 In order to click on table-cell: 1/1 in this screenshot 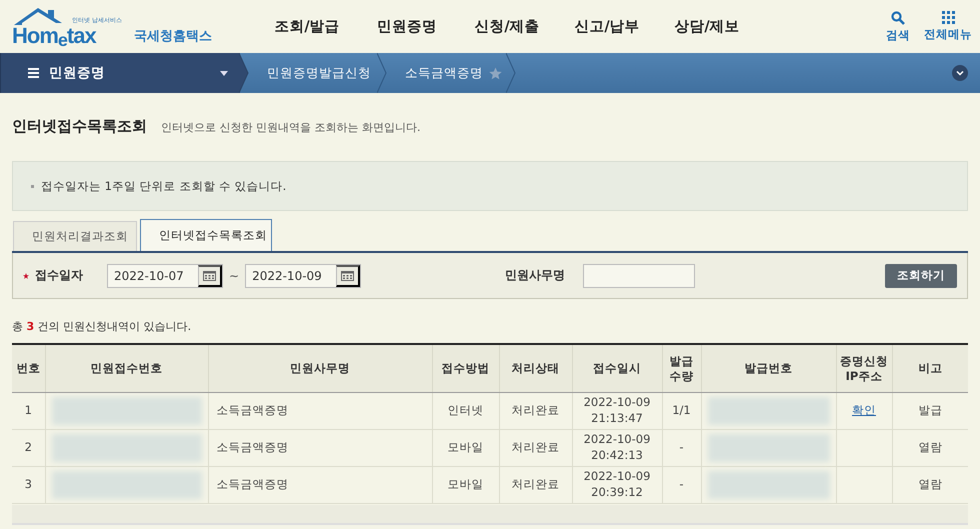, I will do `click(681, 411)`.